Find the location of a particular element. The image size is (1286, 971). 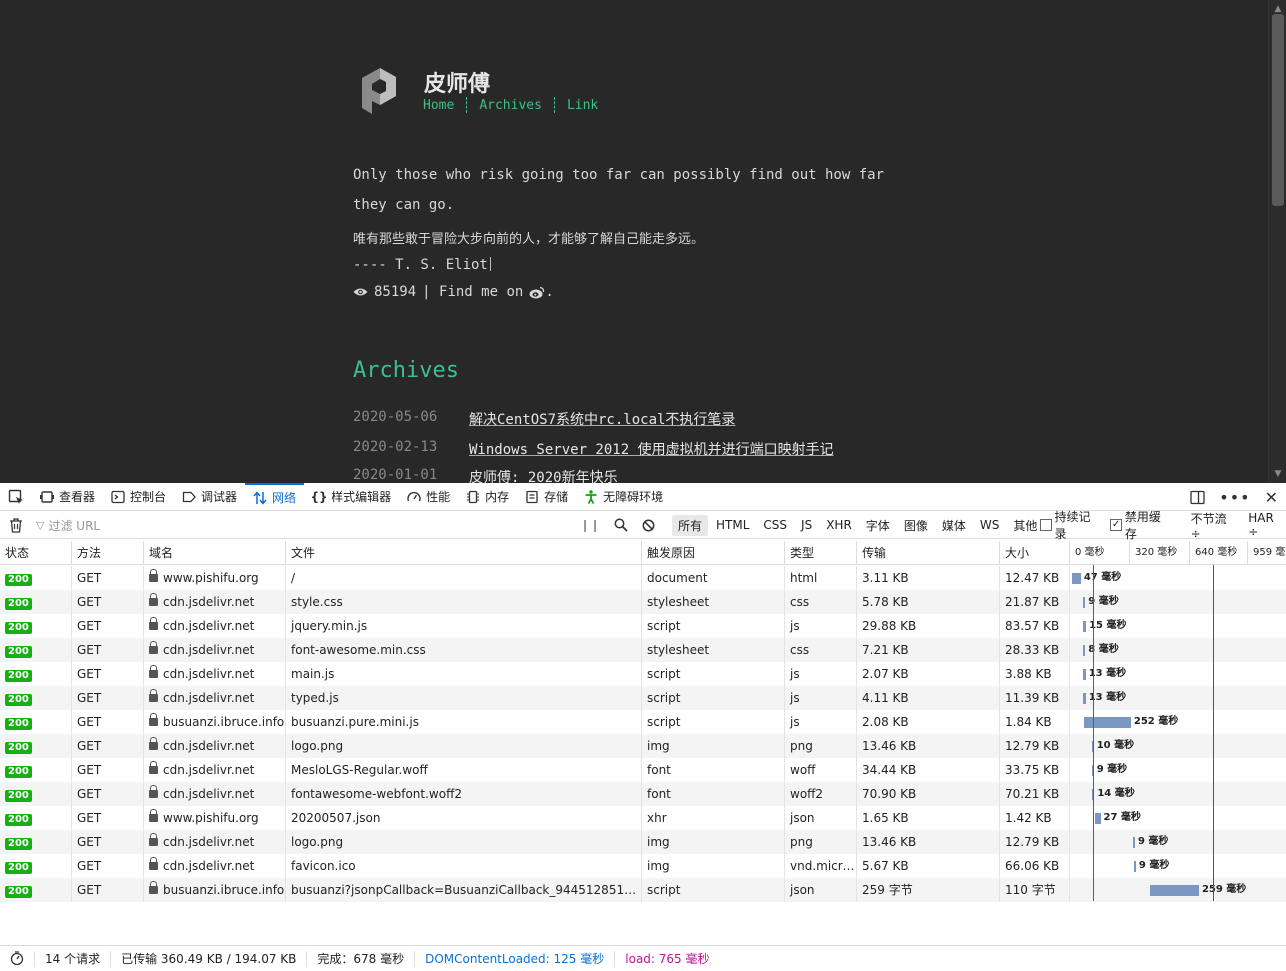

more-options-icon: ••• is located at coordinates (1234, 497).